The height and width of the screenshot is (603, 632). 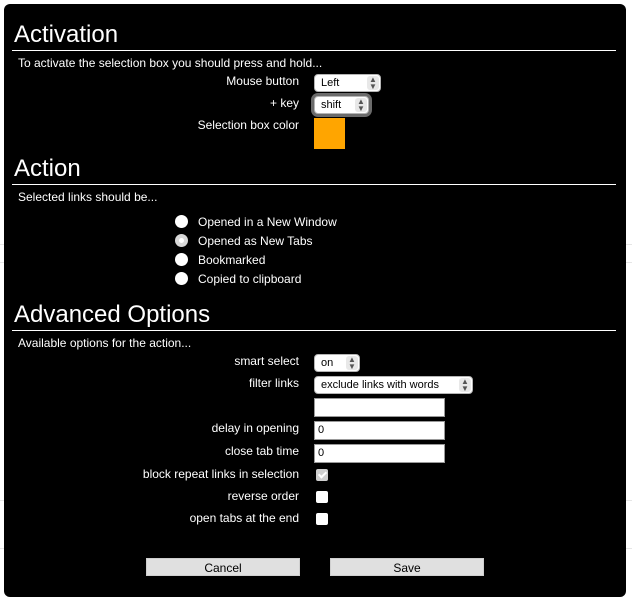 I want to click on advanced-heading: Advanced Options, so click(x=112, y=314).